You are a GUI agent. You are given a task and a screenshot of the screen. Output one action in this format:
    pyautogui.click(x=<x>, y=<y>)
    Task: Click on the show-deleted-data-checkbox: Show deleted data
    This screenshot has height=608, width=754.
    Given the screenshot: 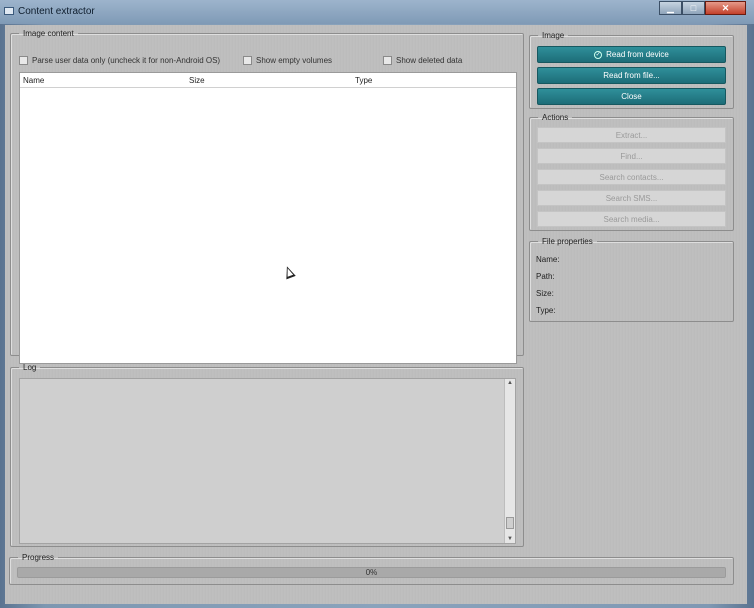 What is the action you would take?
    pyautogui.click(x=422, y=60)
    